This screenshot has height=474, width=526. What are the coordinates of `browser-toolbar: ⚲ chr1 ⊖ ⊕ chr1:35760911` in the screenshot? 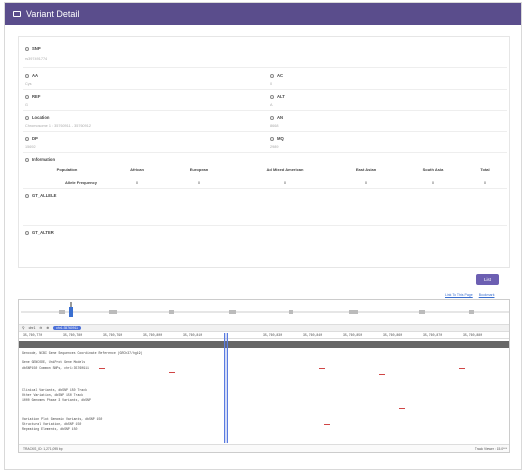 It's located at (264, 328).